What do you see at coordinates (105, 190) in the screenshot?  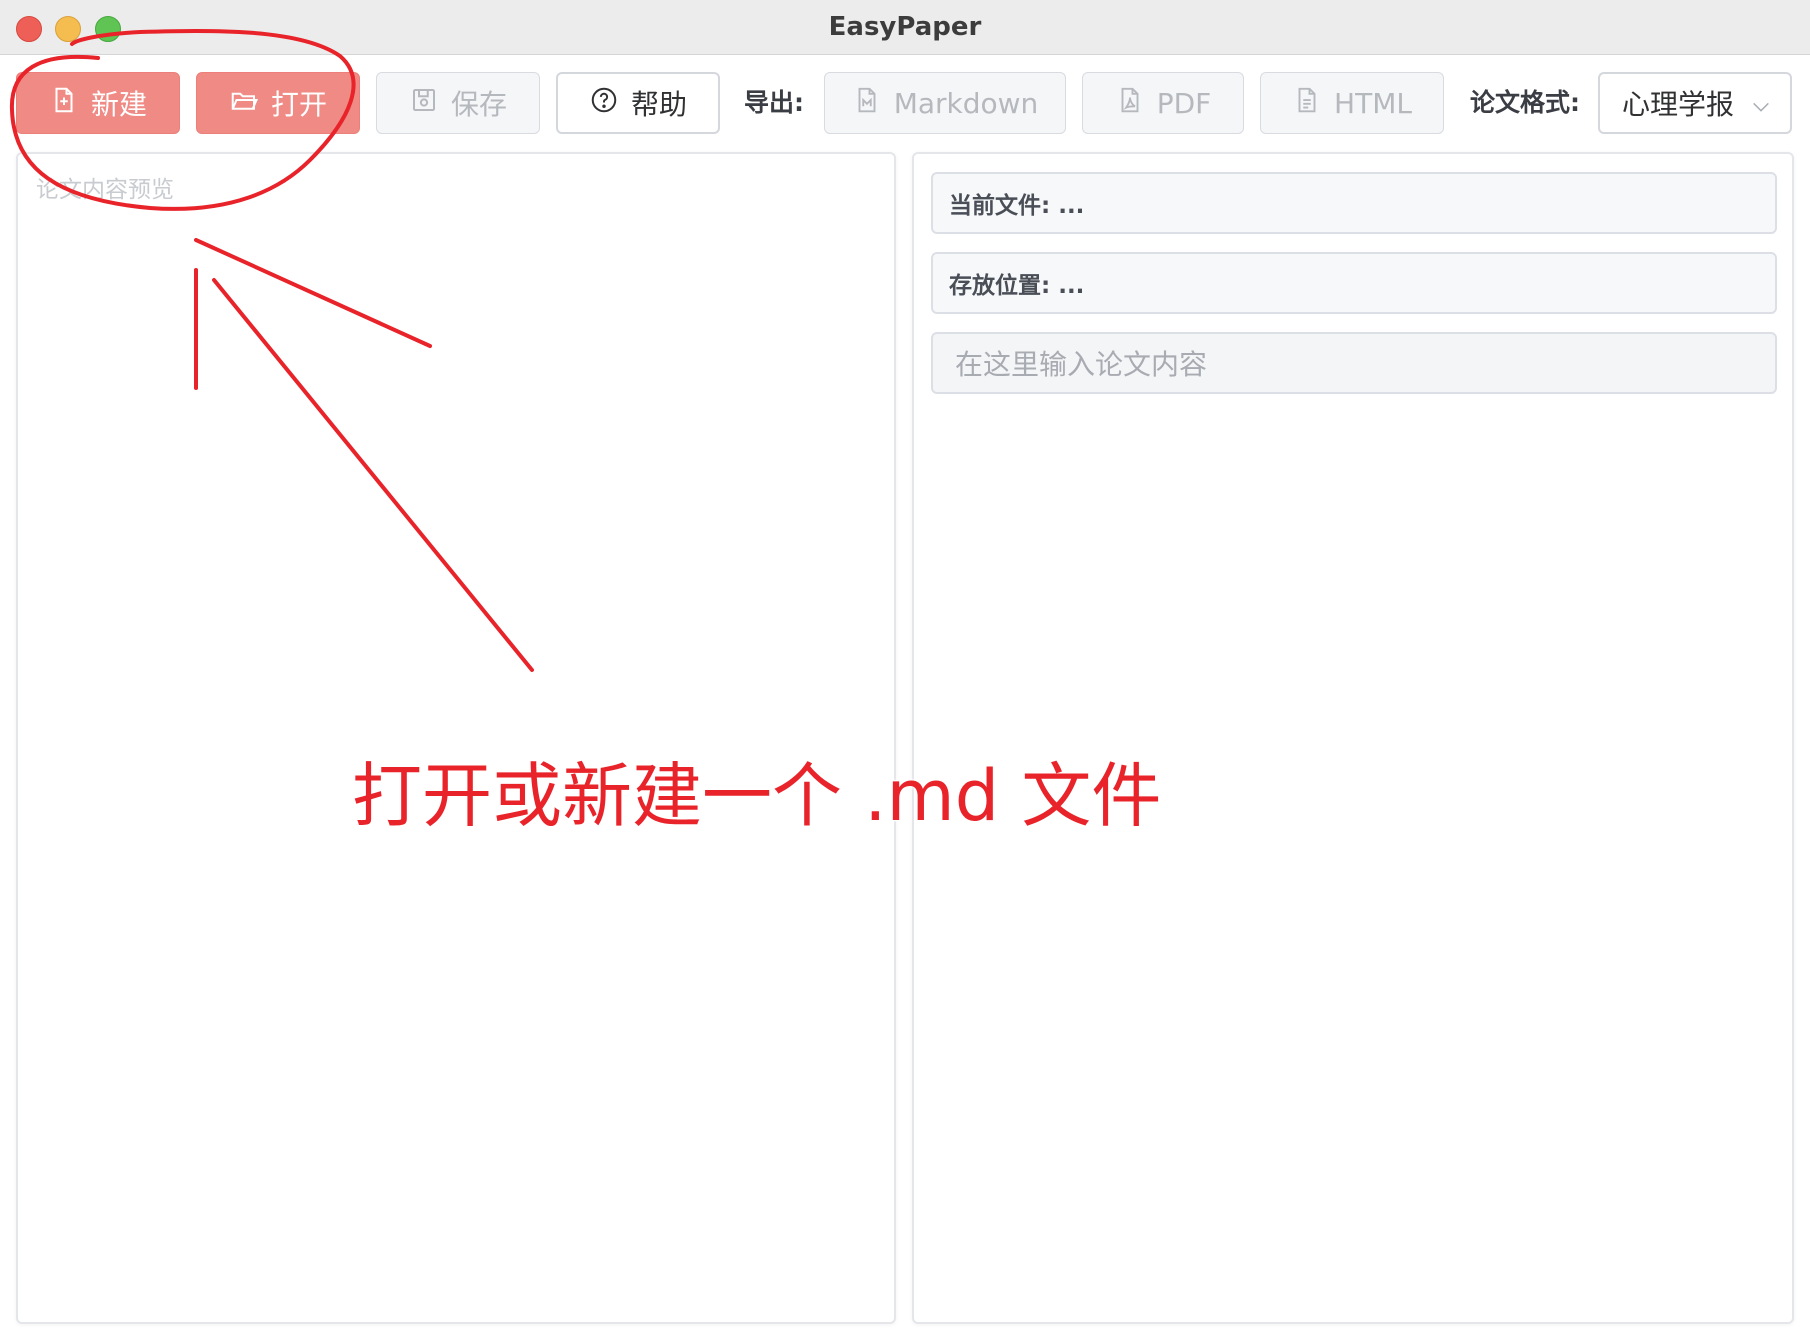 I see `preview-placeholder: 论文内容预览` at bounding box center [105, 190].